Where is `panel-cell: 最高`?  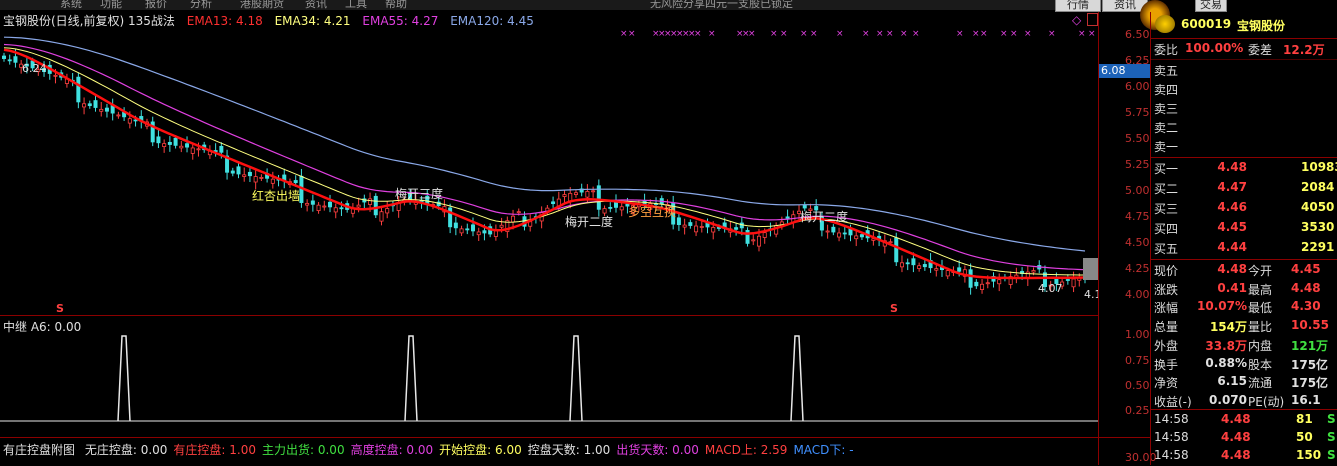
panel-cell: 最高 is located at coordinates (1260, 289).